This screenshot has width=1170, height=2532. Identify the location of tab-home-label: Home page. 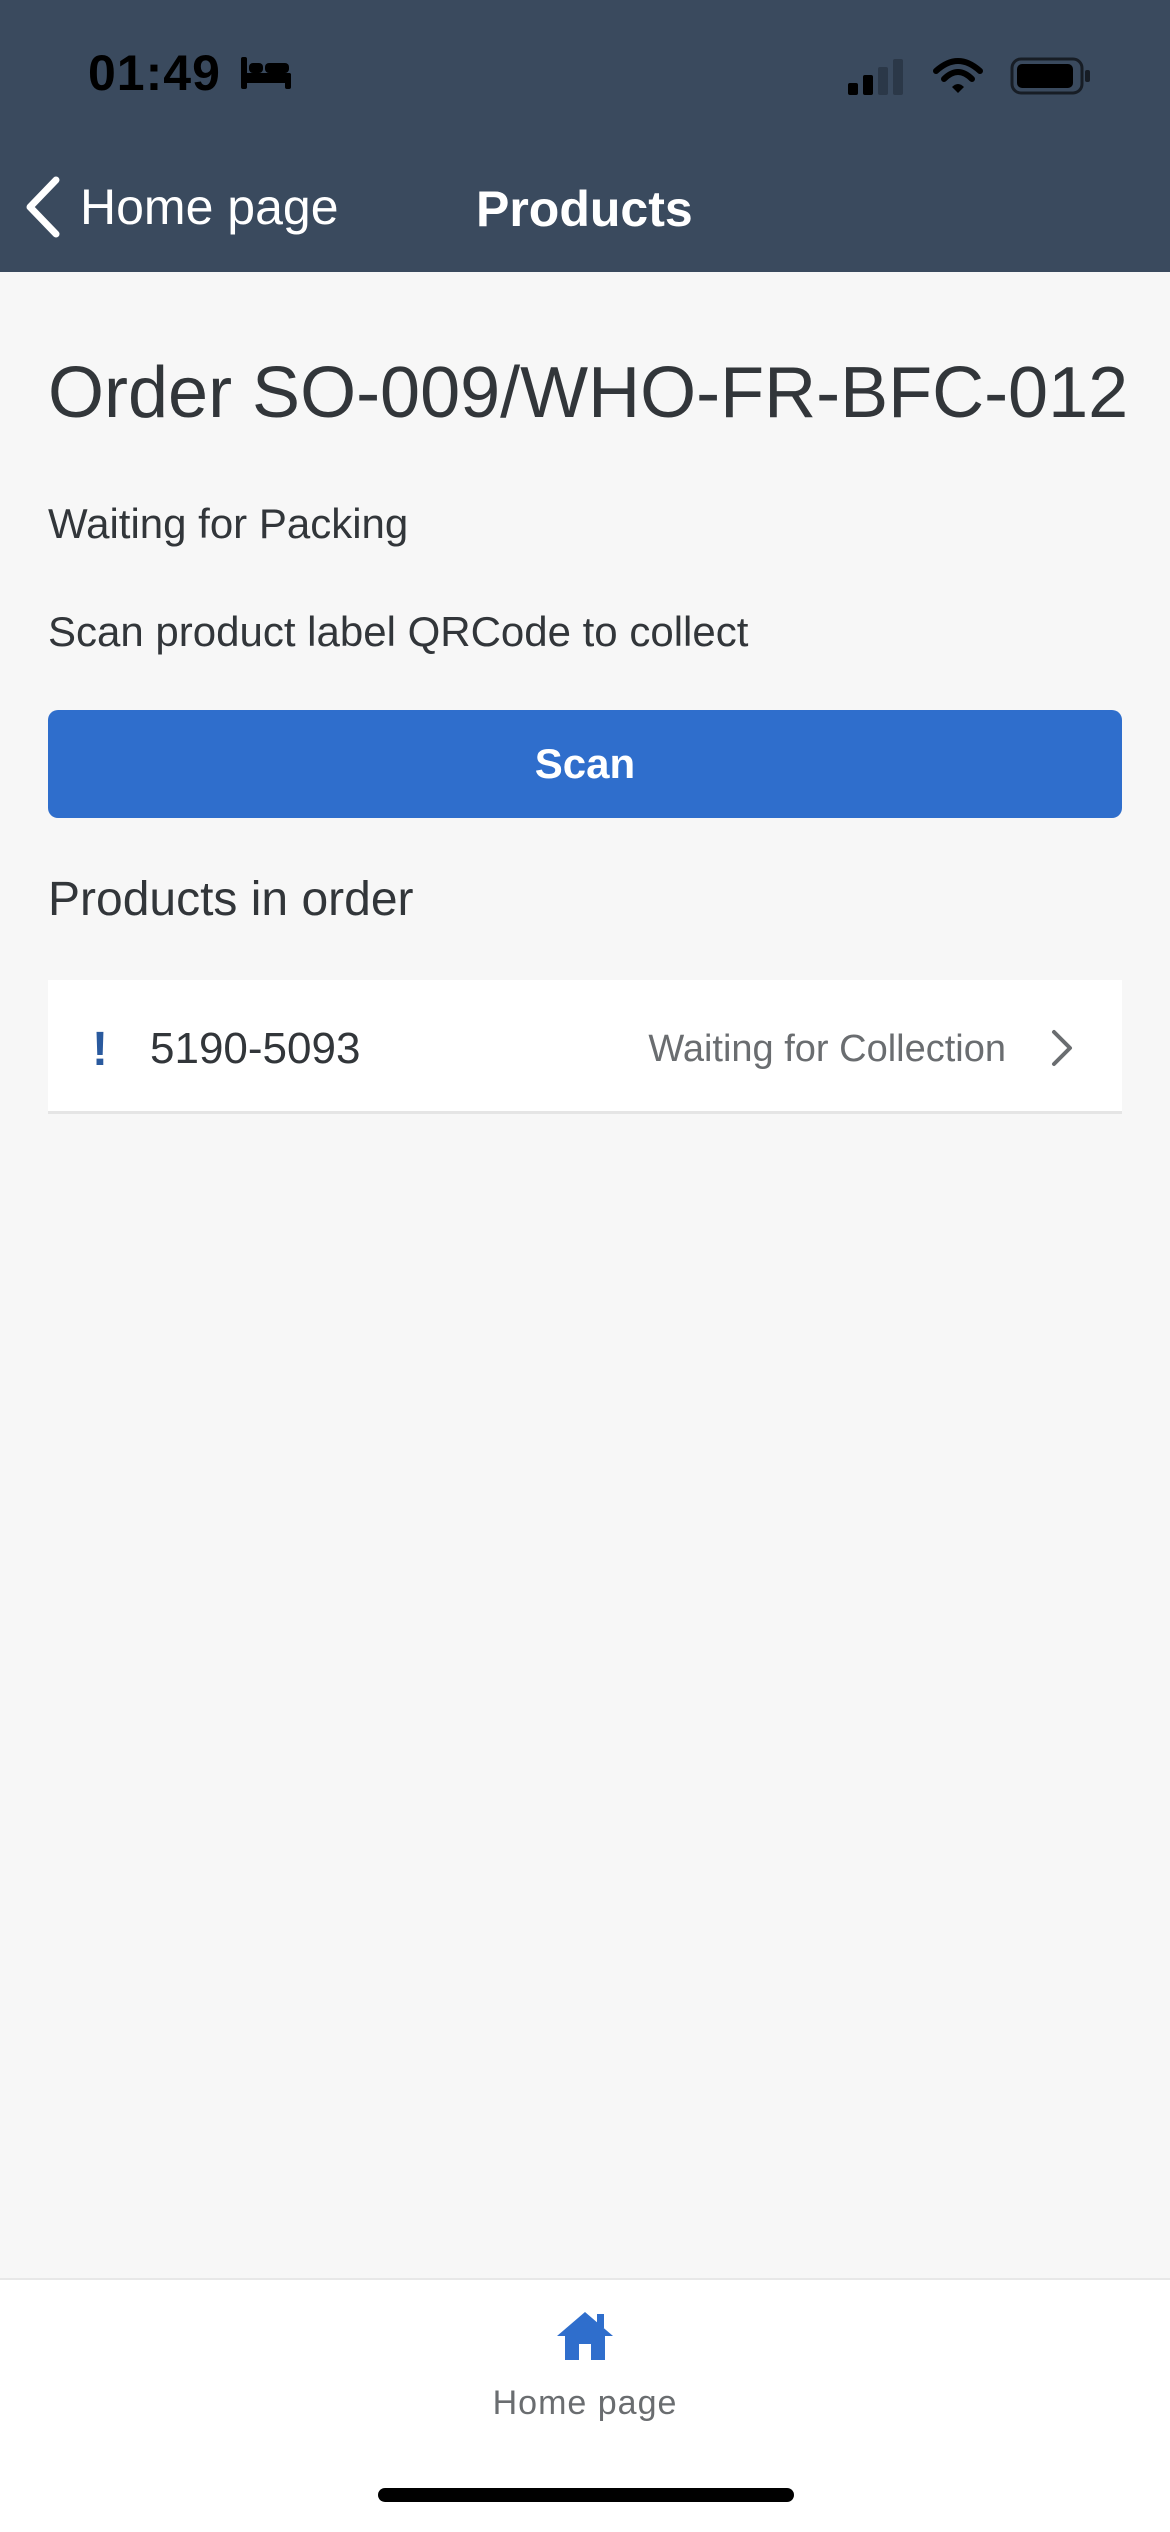
(585, 2403).